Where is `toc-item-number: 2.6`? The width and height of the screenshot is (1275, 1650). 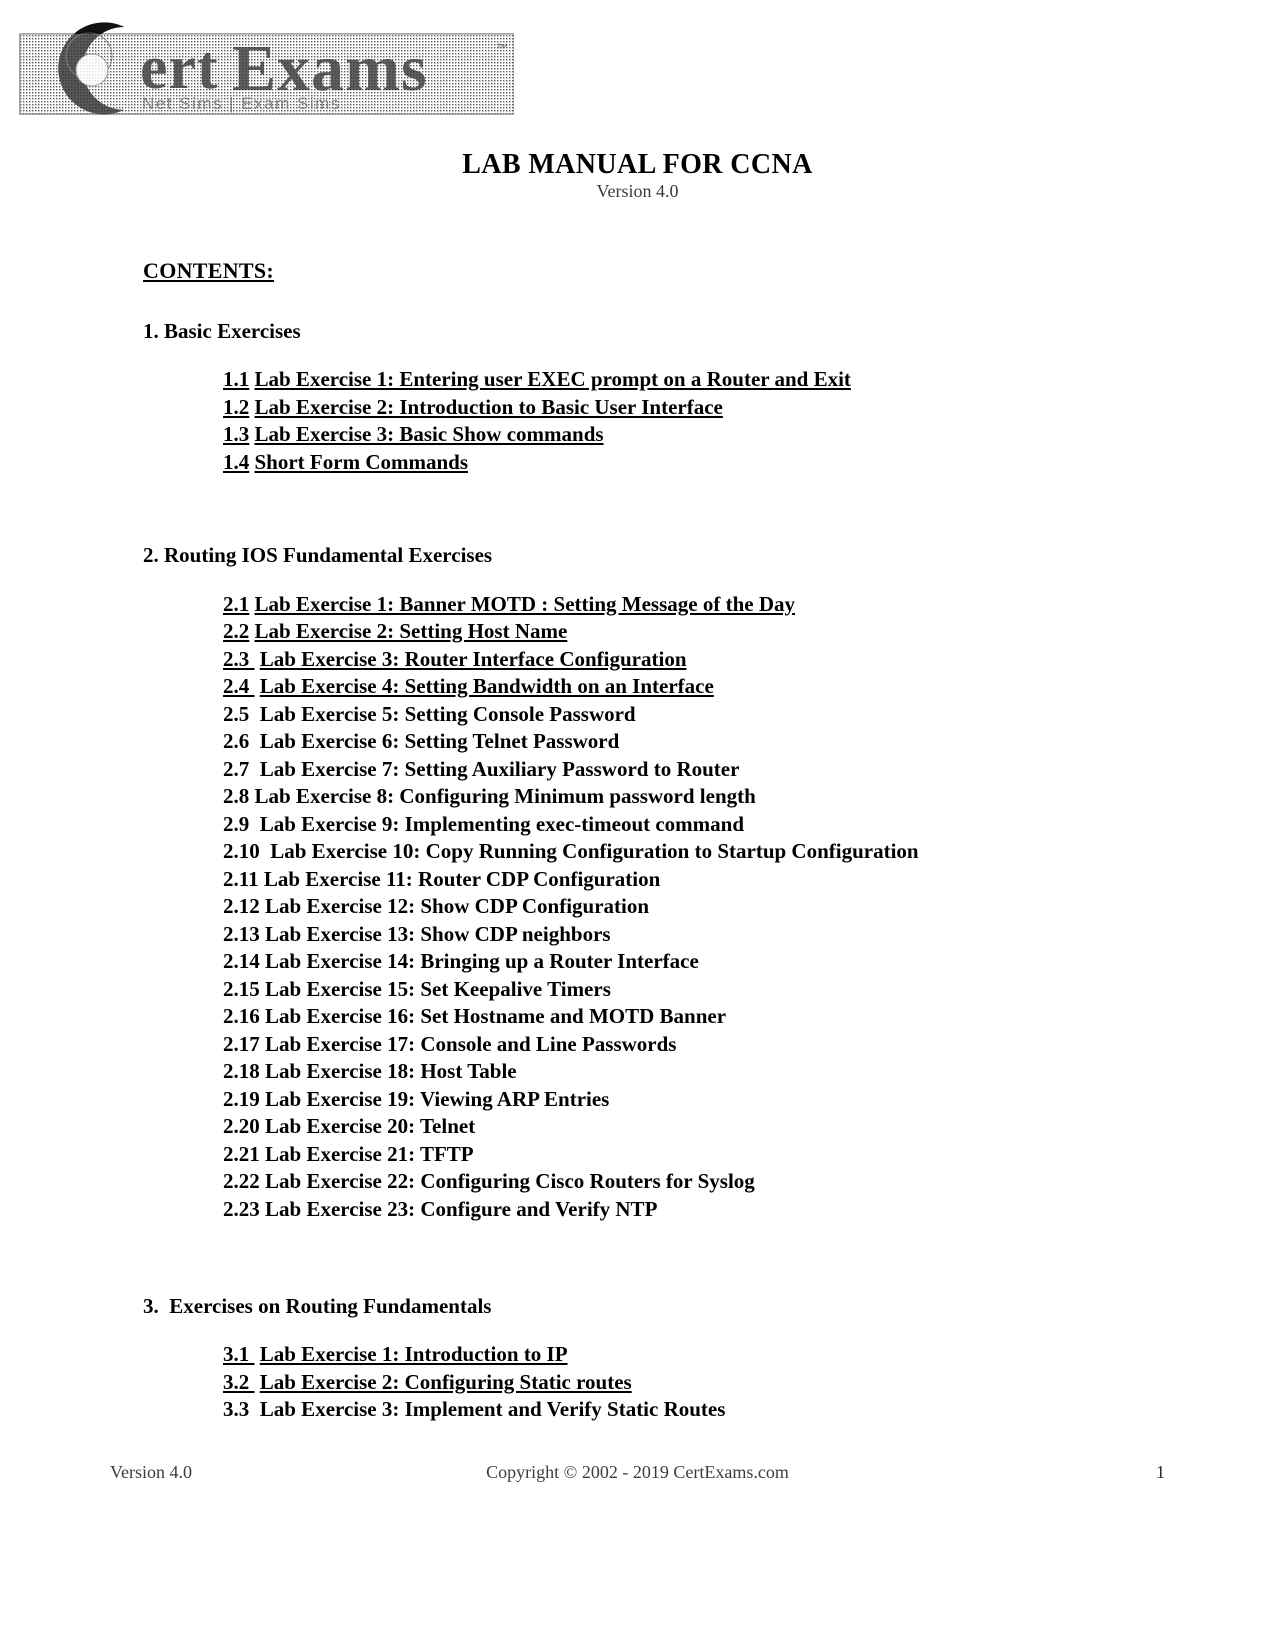
toc-item-number: 2.6 is located at coordinates (239, 741).